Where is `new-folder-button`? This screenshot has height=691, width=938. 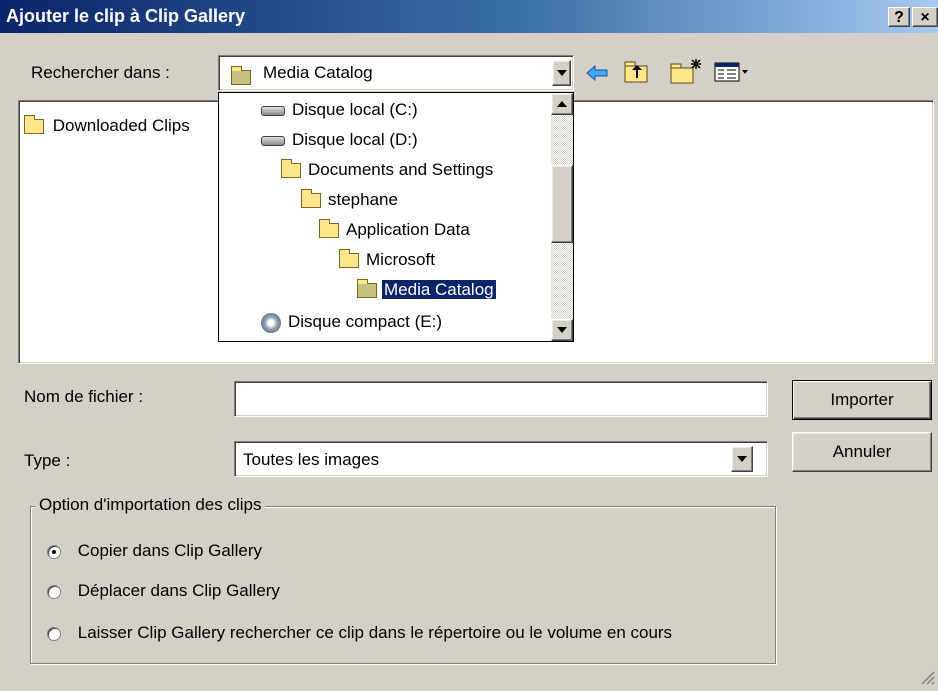 new-folder-button is located at coordinates (686, 71).